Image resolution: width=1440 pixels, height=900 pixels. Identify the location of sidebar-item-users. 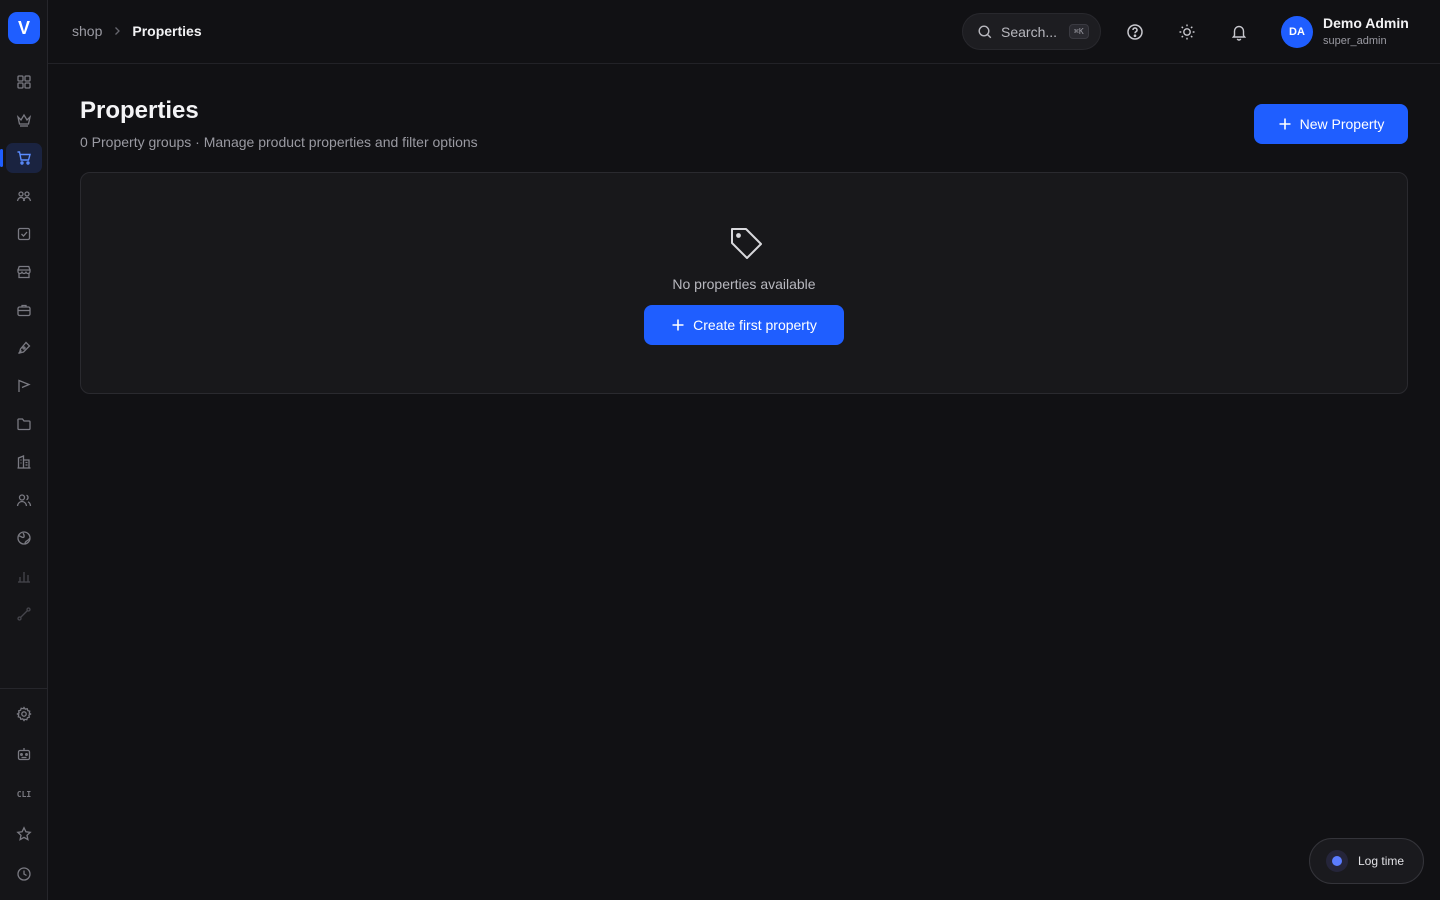
(24, 196).